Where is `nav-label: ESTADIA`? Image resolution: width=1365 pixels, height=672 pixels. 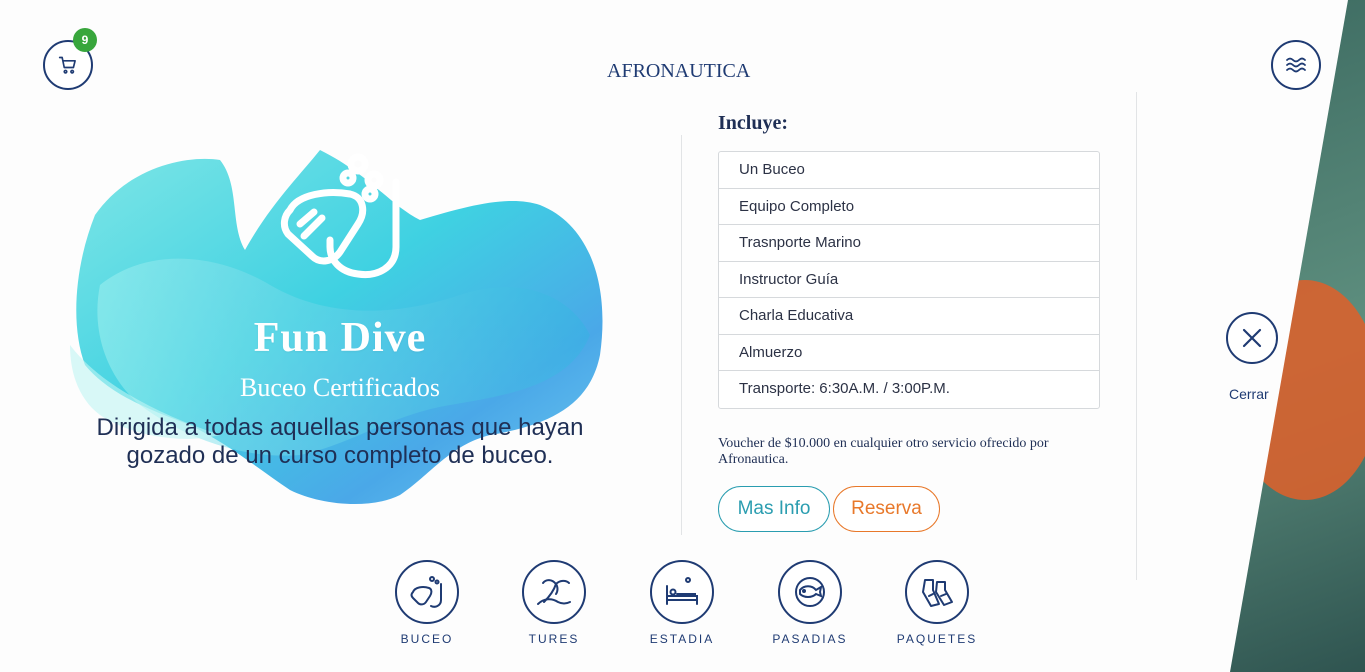
nav-label: ESTADIA is located at coordinates (682, 639).